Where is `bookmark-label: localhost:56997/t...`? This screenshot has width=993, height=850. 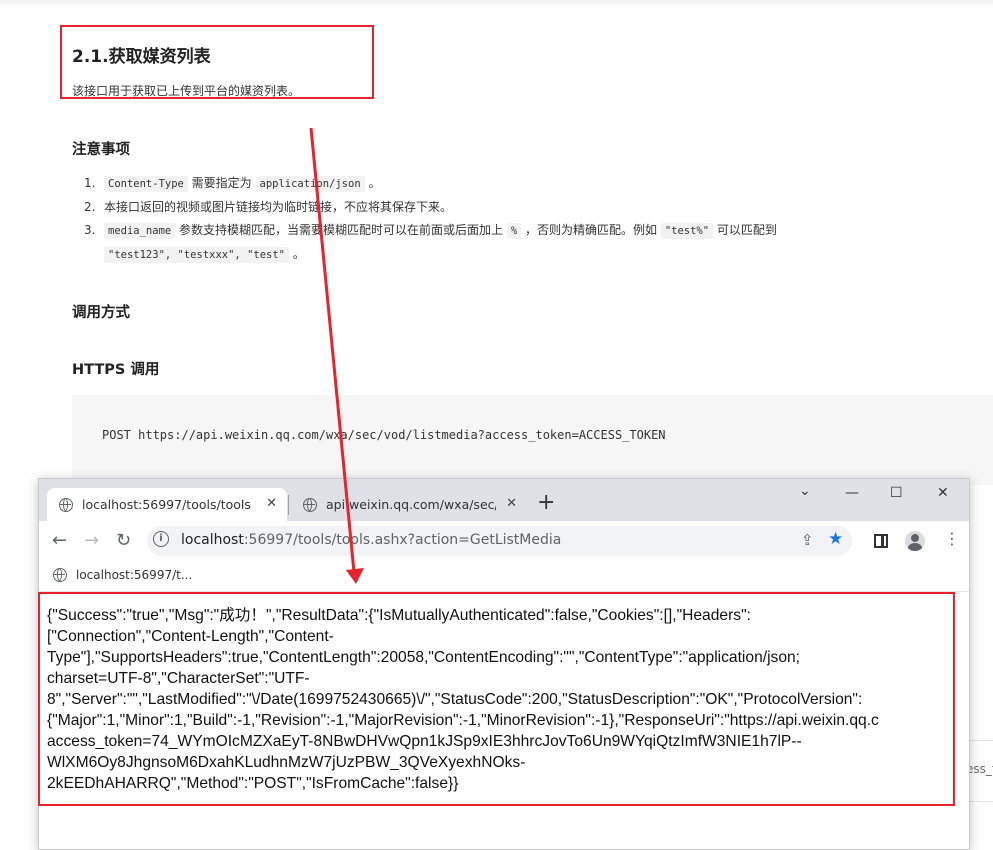 bookmark-label: localhost:56997/t... is located at coordinates (134, 575).